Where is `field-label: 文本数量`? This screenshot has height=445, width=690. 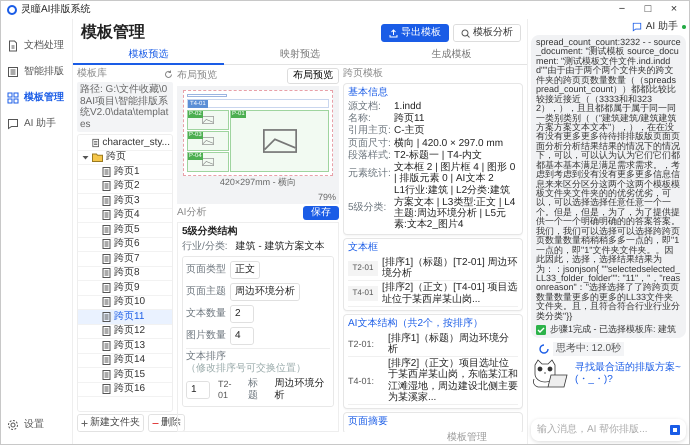
field-label: 文本数量 is located at coordinates (206, 314).